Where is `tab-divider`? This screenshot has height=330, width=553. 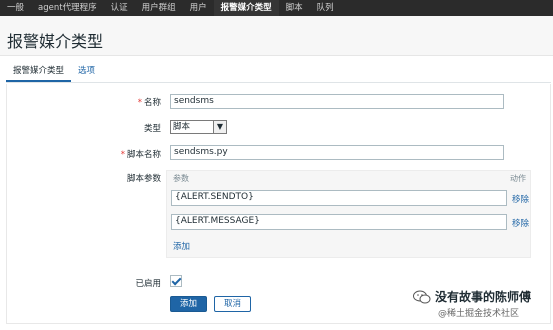
tab-divider is located at coordinates (278, 82).